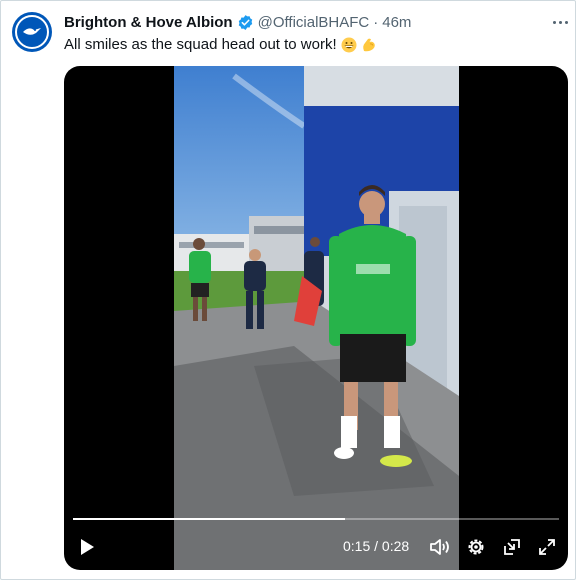 This screenshot has width=576, height=580. What do you see at coordinates (349, 45) in the screenshot?
I see `grinning-face-icon` at bounding box center [349, 45].